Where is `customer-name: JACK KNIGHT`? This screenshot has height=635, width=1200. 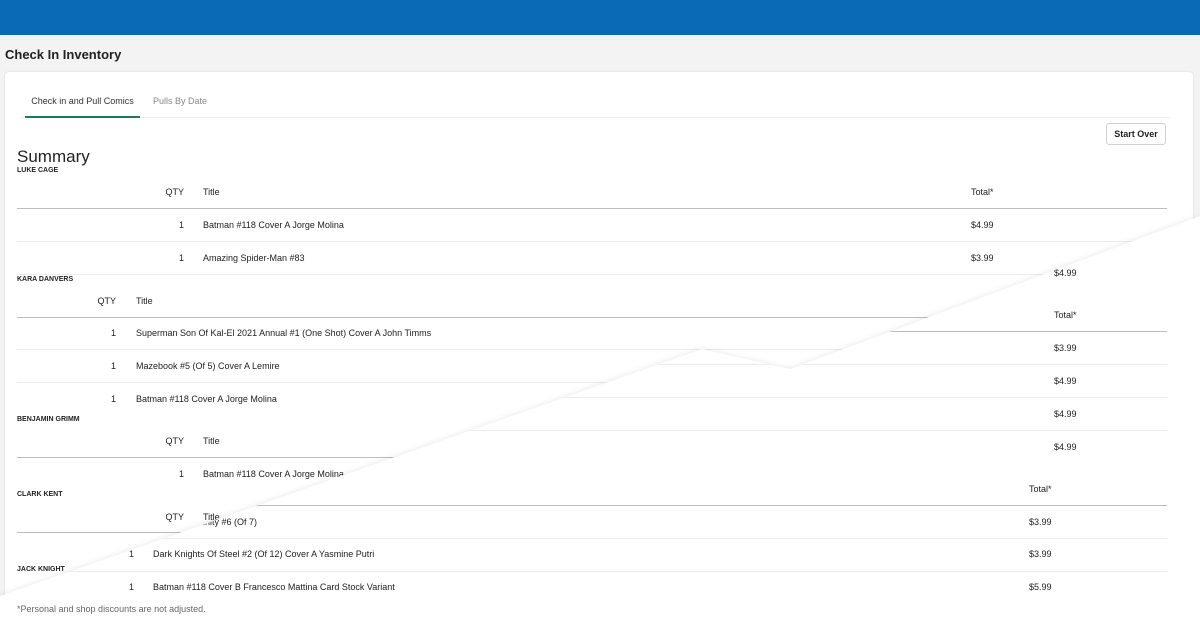
customer-name: JACK KNIGHT is located at coordinates (41, 569).